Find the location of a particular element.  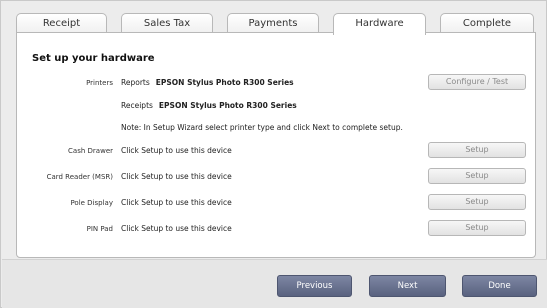

receipts-label: Receipts is located at coordinates (137, 105).